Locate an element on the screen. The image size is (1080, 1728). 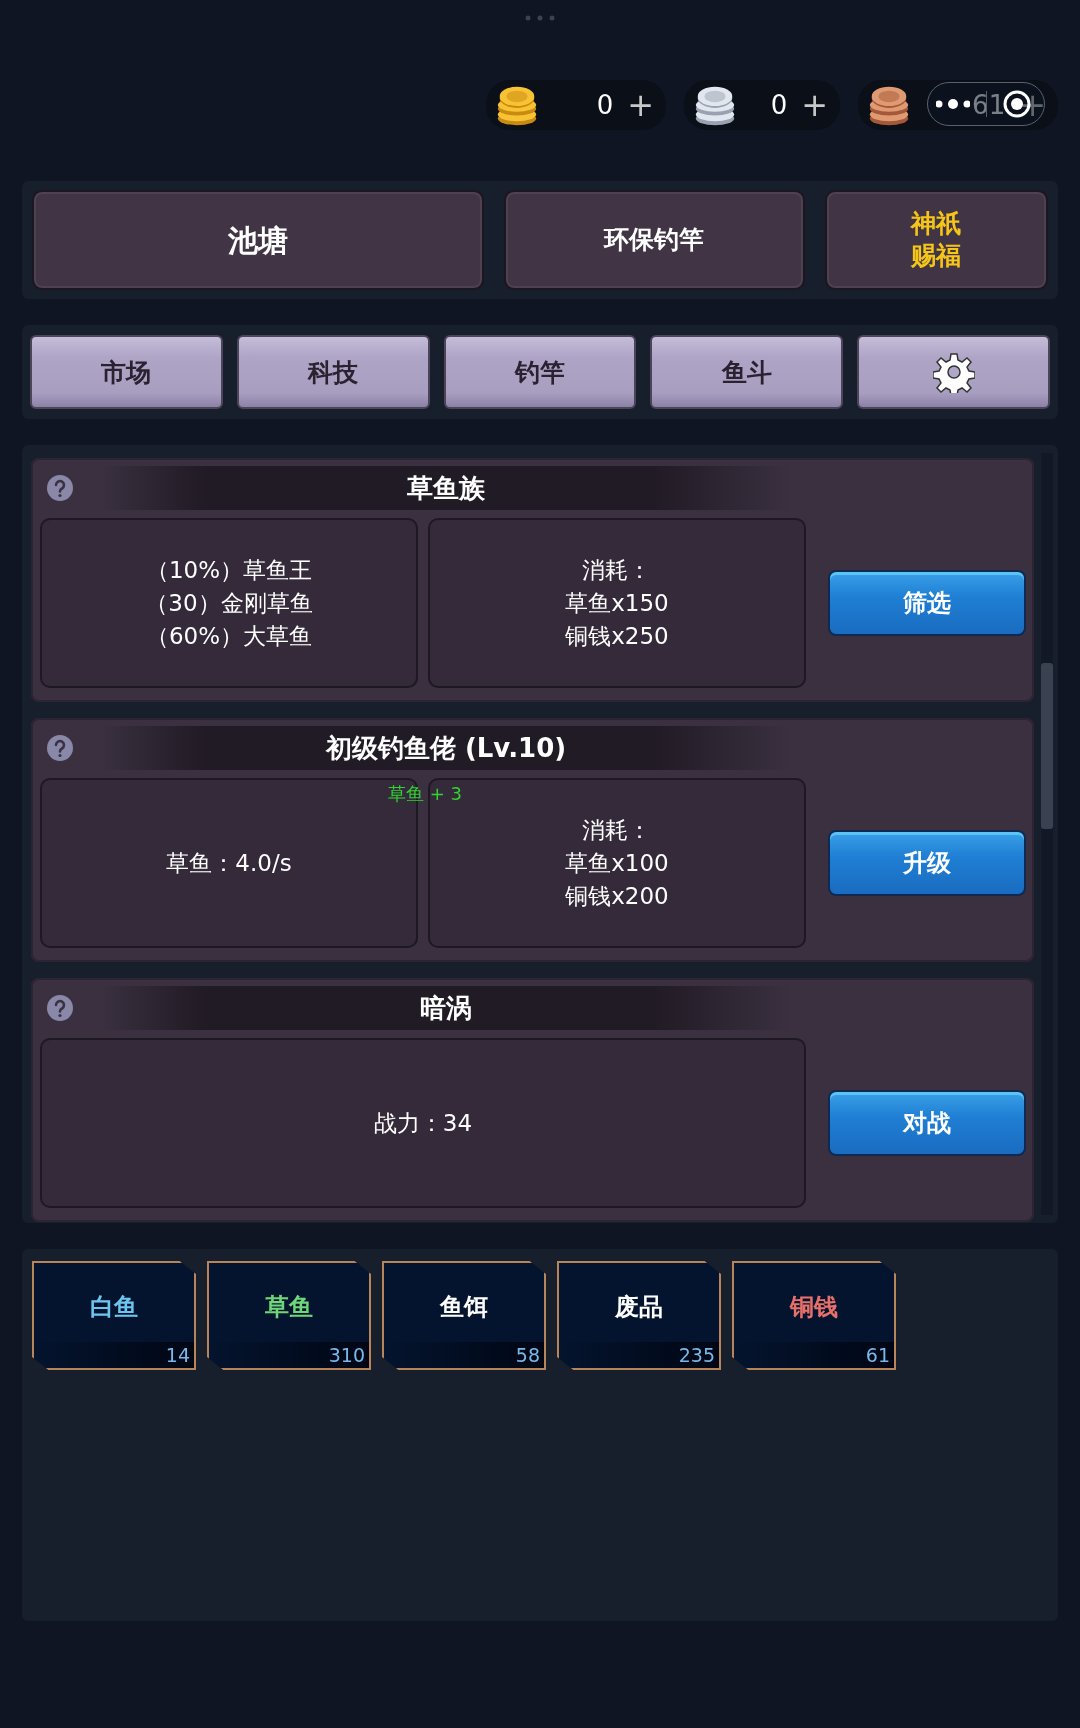
info-text: 草鱼x150 is located at coordinates (617, 603).